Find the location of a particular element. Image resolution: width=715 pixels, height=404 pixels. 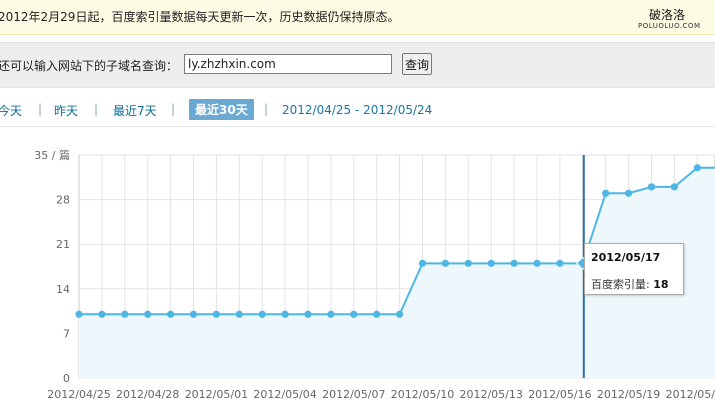

x-tick-label: 2012/05/22 is located at coordinates (690, 394).